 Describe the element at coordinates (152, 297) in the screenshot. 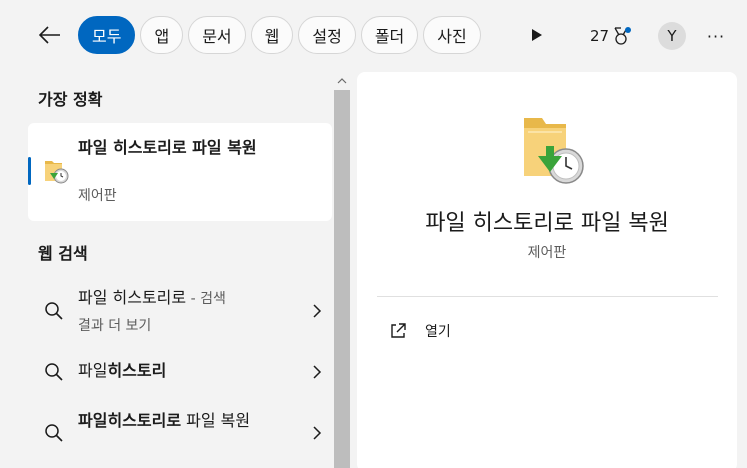

I see `web-search-item-title: 파일 히스토리로 - 검색` at that location.